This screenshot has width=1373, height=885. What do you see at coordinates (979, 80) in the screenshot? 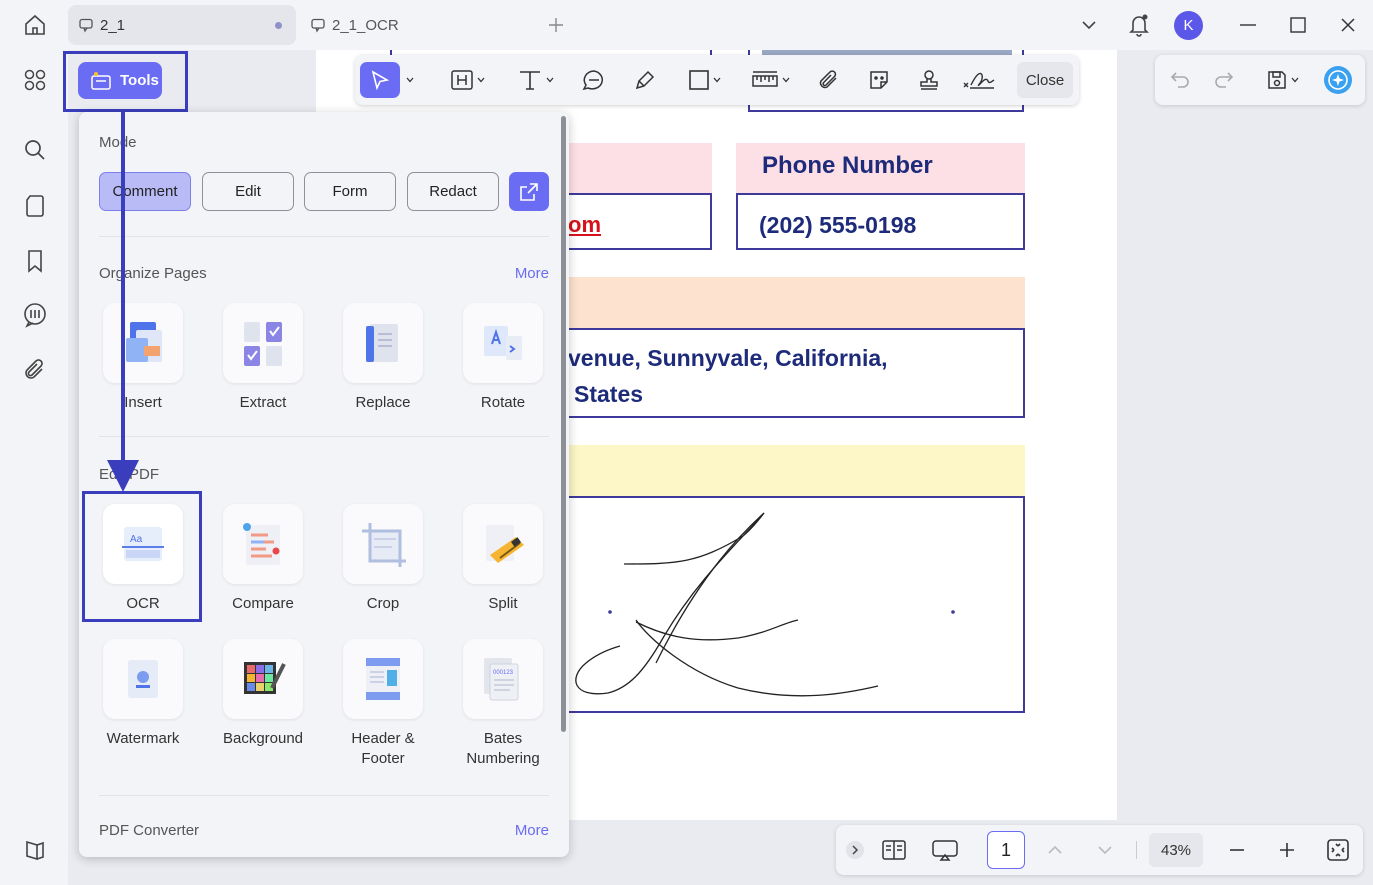
I see `signature-tool-icon` at bounding box center [979, 80].